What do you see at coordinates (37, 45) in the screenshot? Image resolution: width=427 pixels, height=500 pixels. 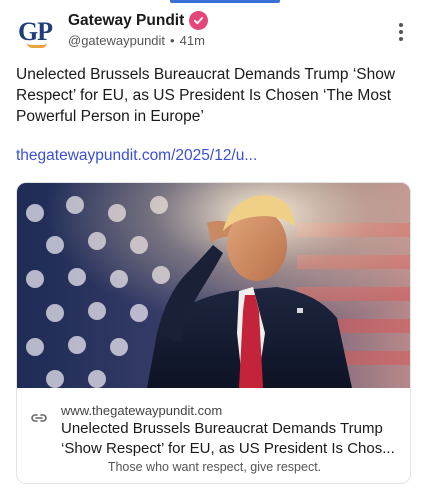 I see `avatar-swoosh` at bounding box center [37, 45].